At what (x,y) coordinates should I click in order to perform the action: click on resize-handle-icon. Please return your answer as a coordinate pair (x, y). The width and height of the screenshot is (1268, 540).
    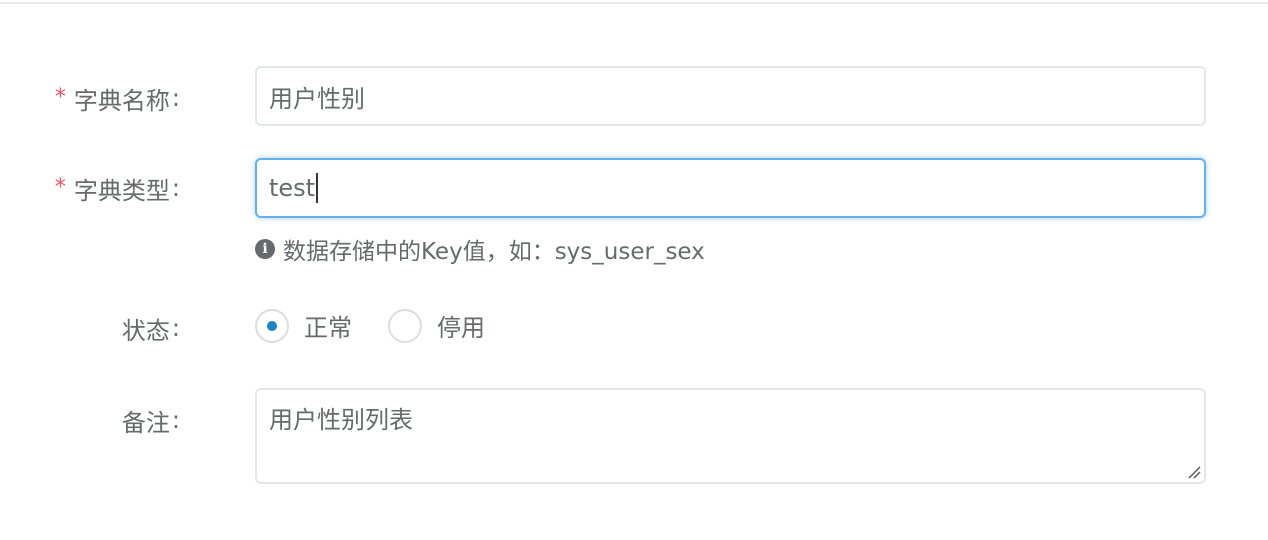
    Looking at the image, I should click on (1194, 472).